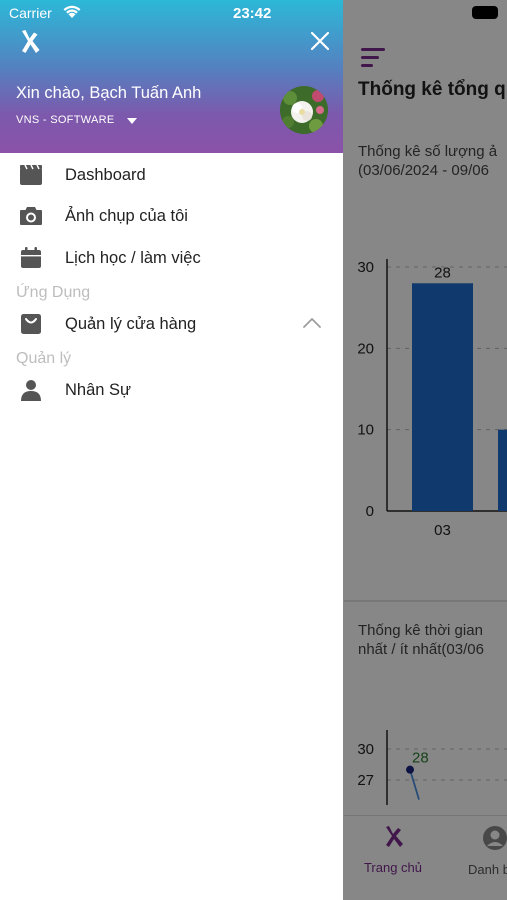 The height and width of the screenshot is (900, 507). I want to click on menu-item-my-photos: Ảnh chụp của tôi, so click(171, 216).